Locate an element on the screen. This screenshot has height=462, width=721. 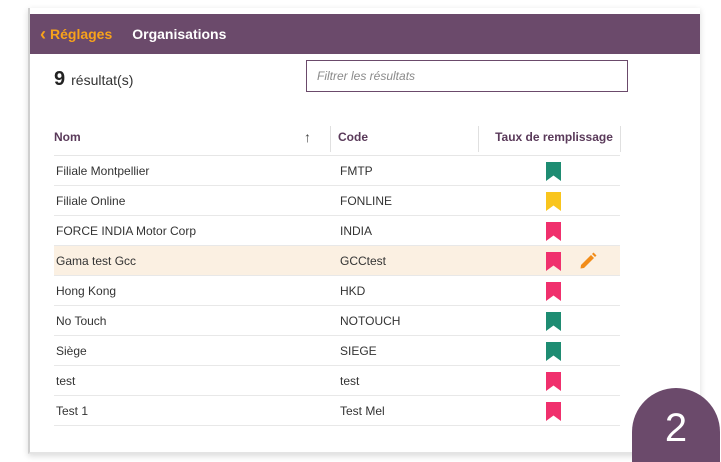
cell-code: SIEGE is located at coordinates (358, 351).